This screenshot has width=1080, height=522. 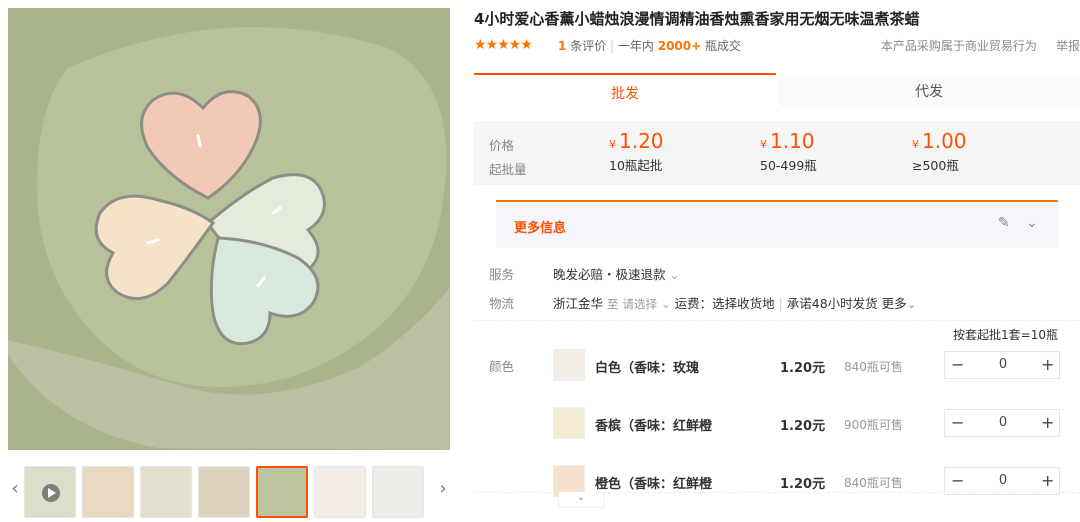 What do you see at coordinates (777, 320) in the screenshot?
I see `divider` at bounding box center [777, 320].